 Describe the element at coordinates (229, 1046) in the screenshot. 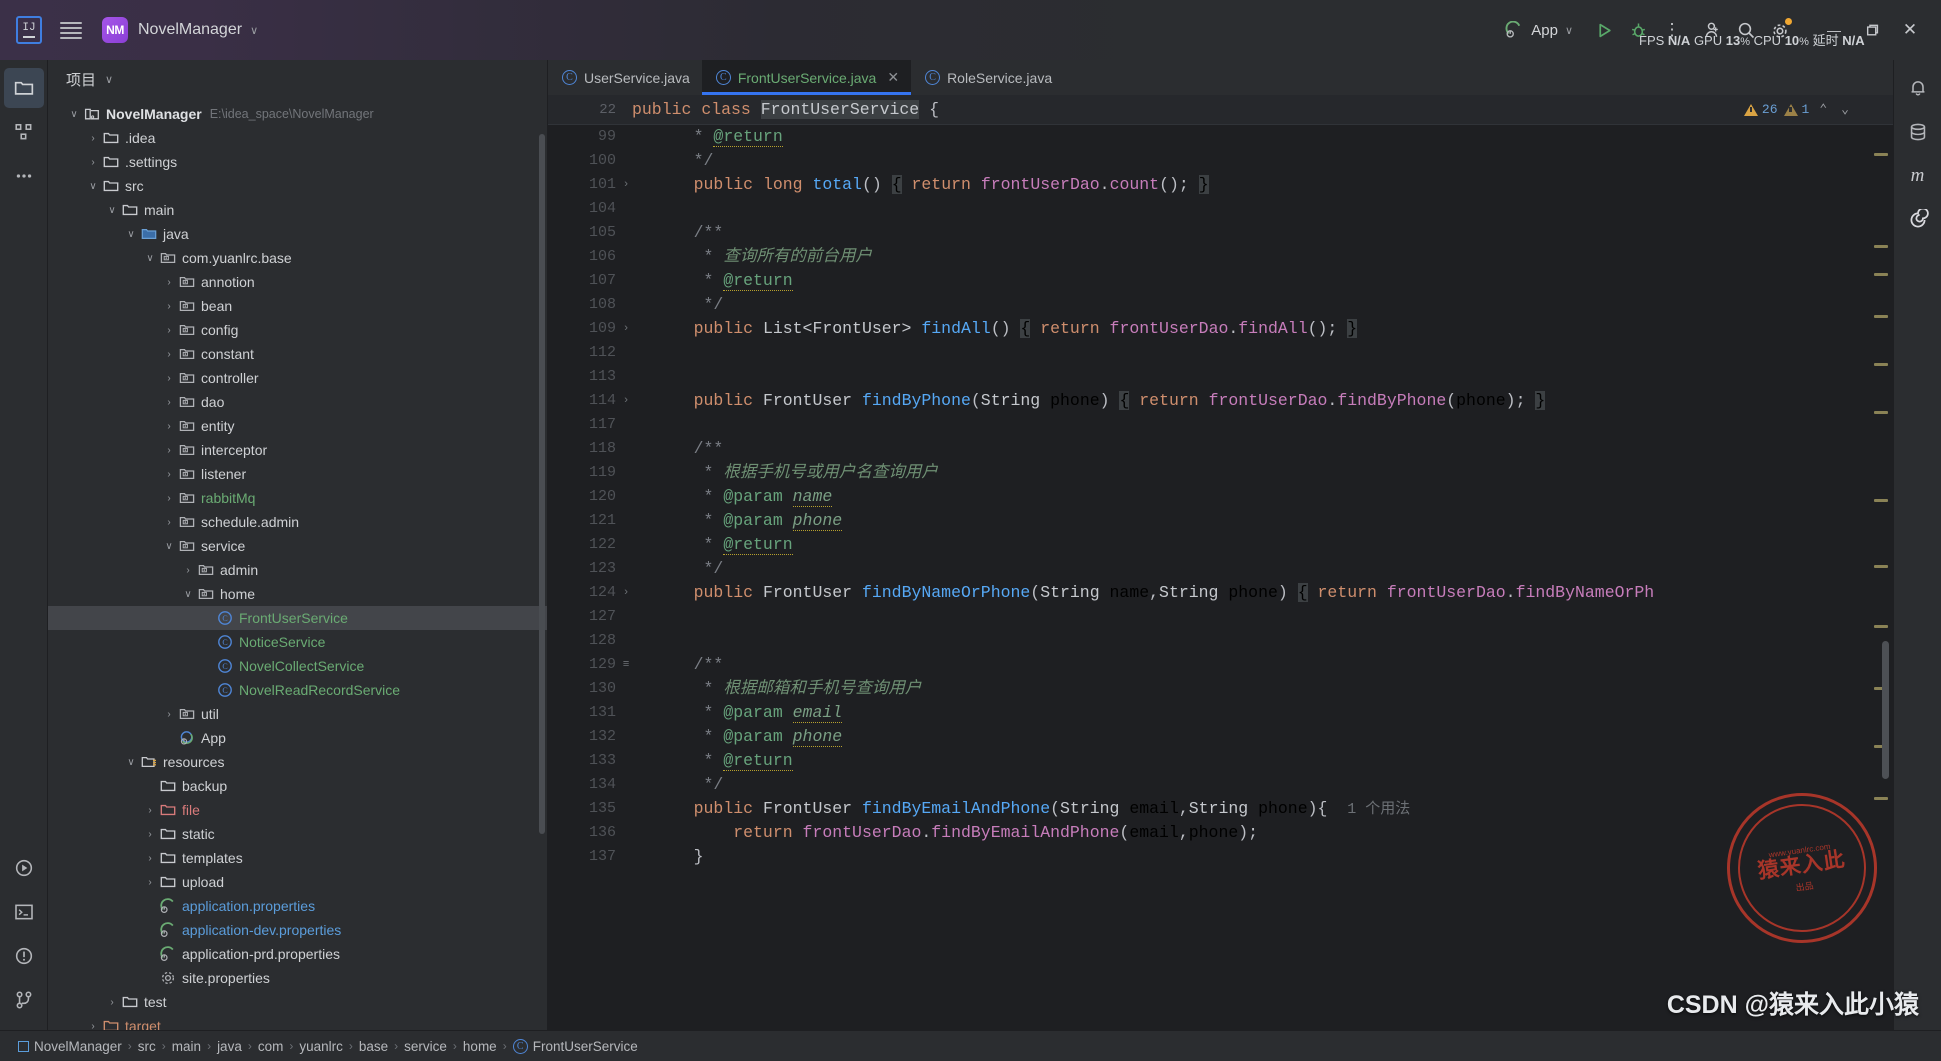

I see `breadcrumb-item-java: java` at that location.